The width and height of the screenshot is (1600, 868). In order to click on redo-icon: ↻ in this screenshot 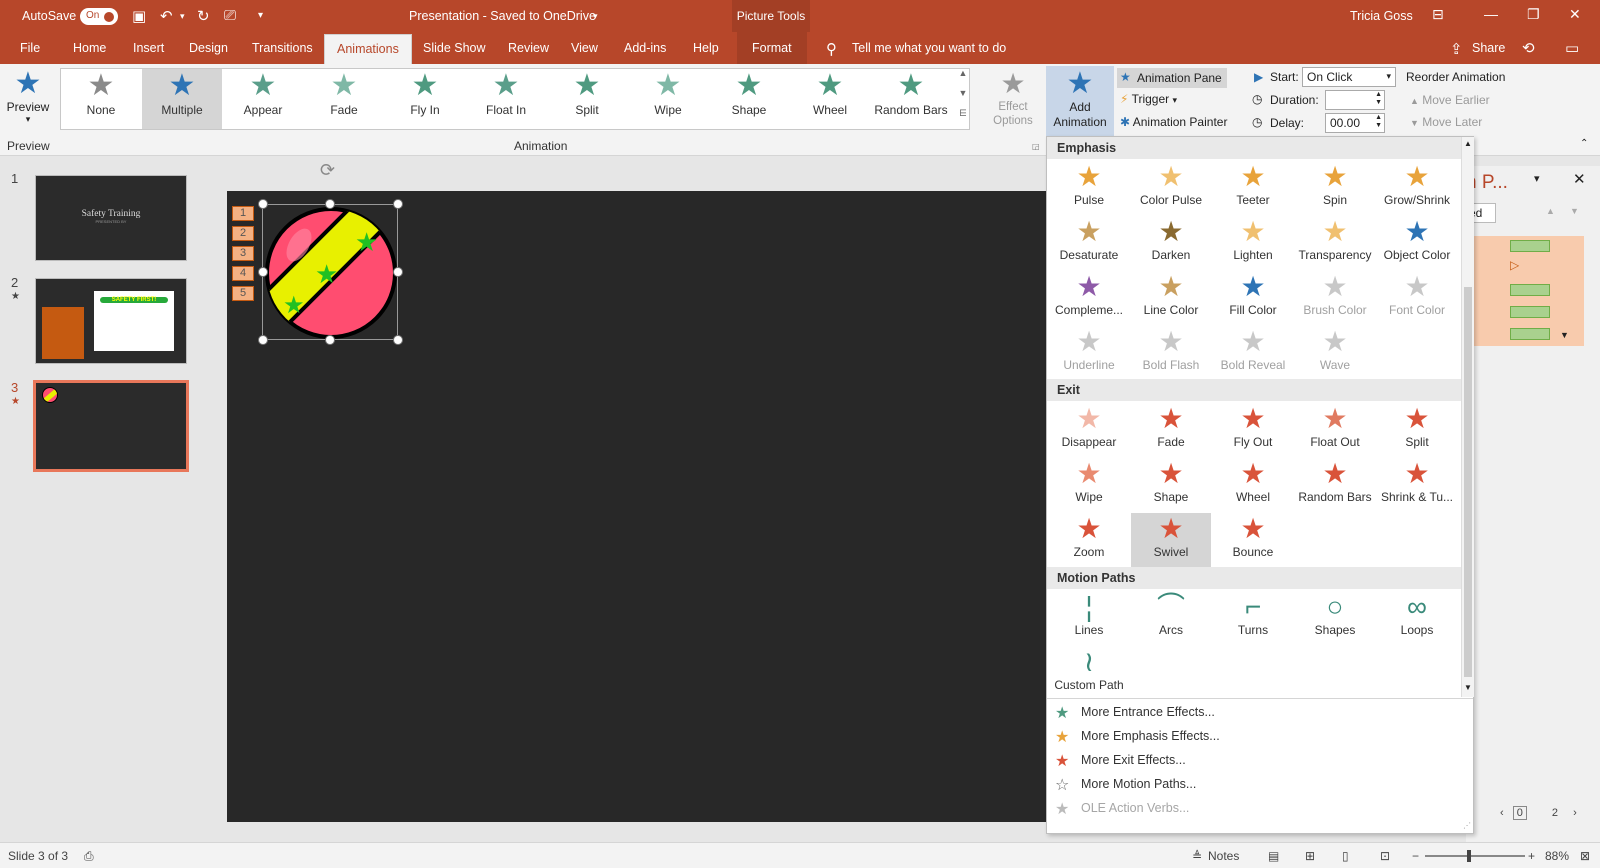, I will do `click(203, 16)`.